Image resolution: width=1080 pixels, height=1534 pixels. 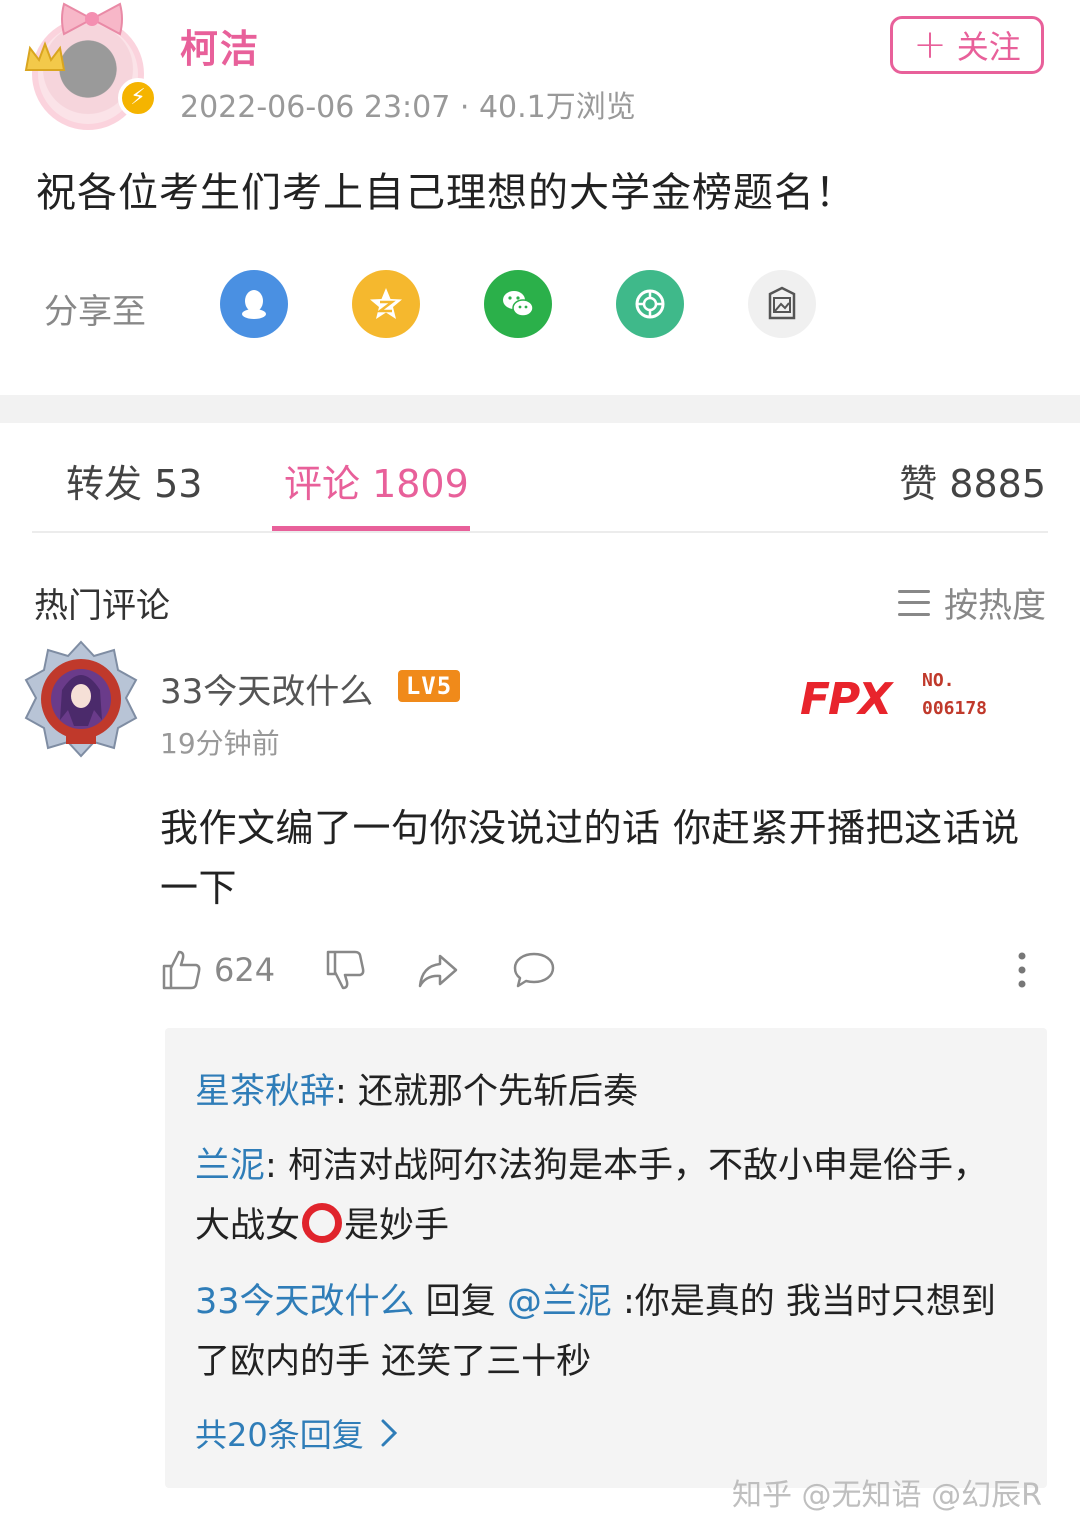 I want to click on reply-username: 星茶秋辞, so click(x=265, y=1092).